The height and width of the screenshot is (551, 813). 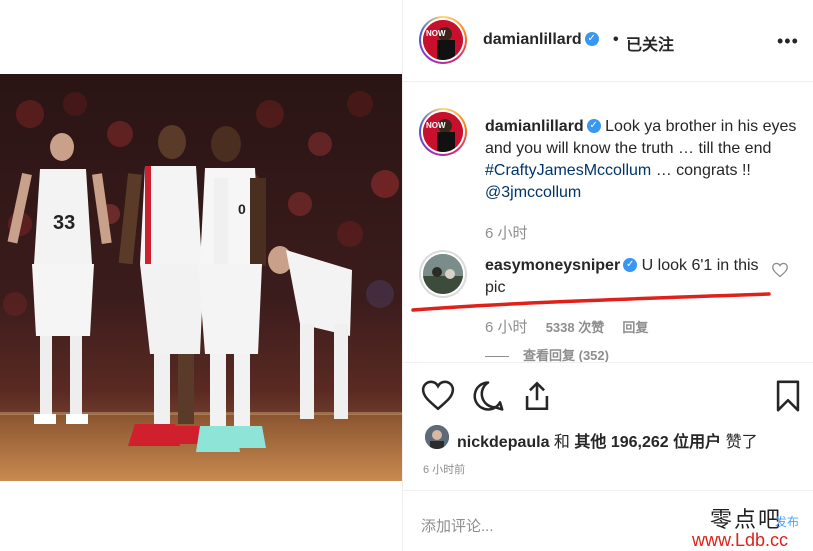 I want to click on watermark-site: www.Ldb.cc, so click(x=740, y=540).